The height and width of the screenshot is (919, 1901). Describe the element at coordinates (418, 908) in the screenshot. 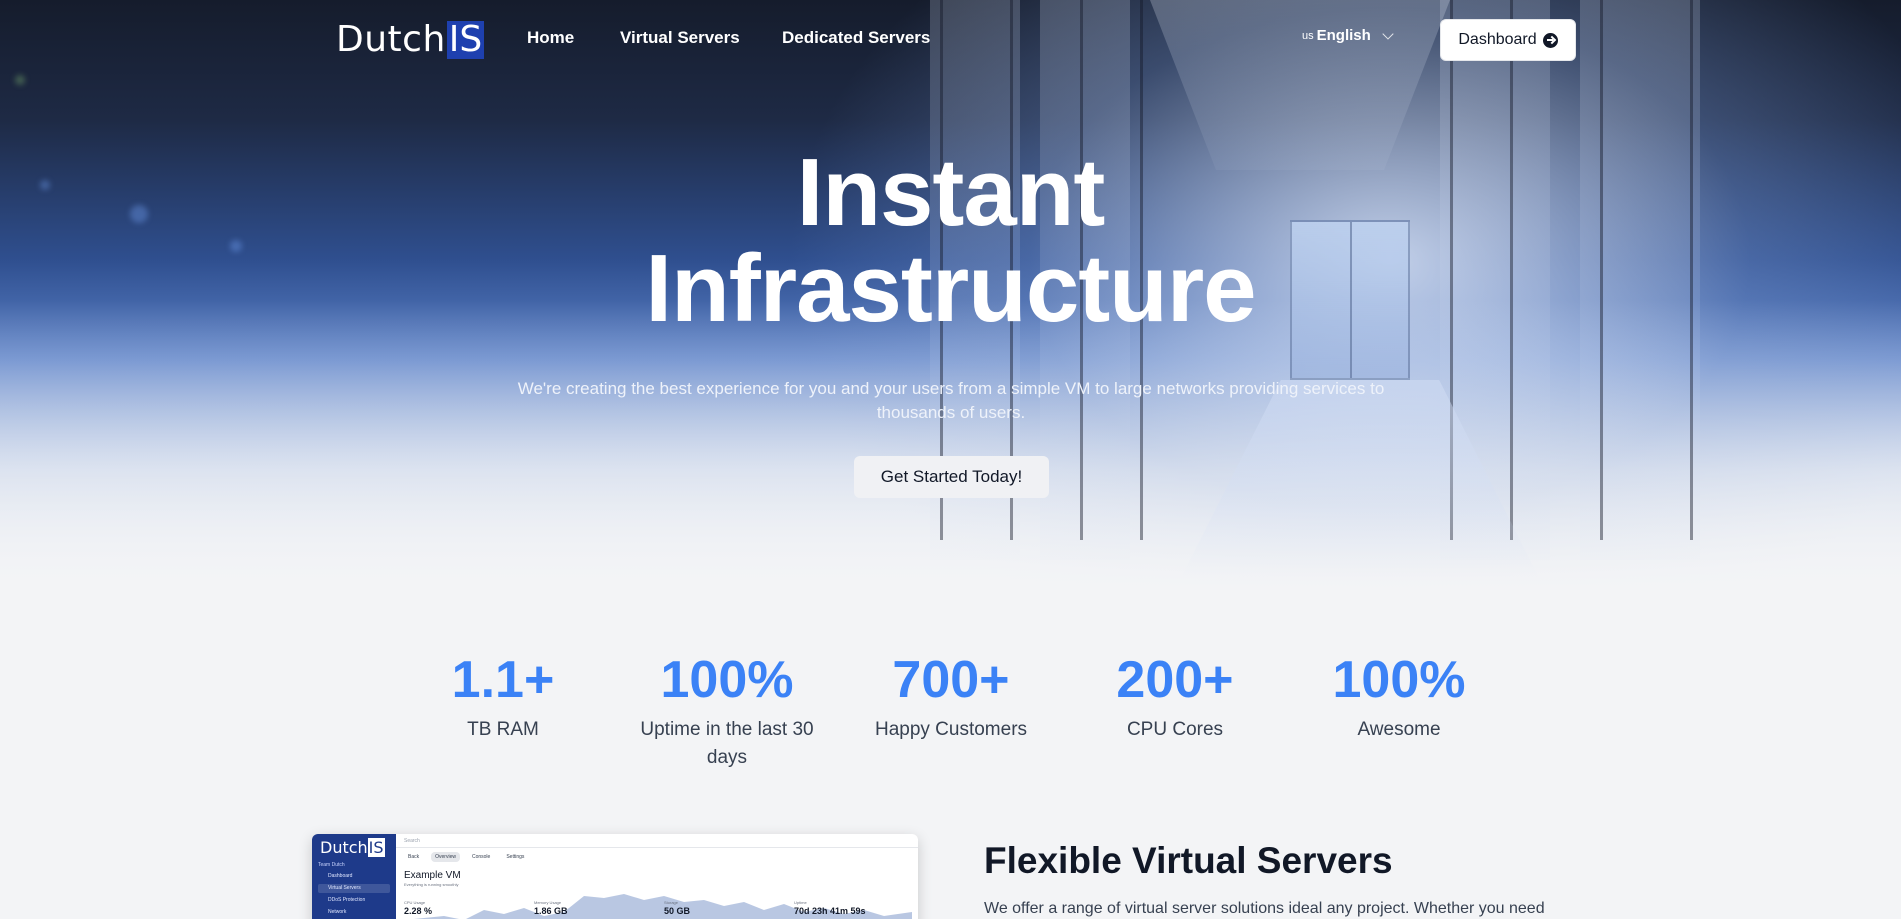

I see `preview-card: CPU Usage 2.28 %` at that location.